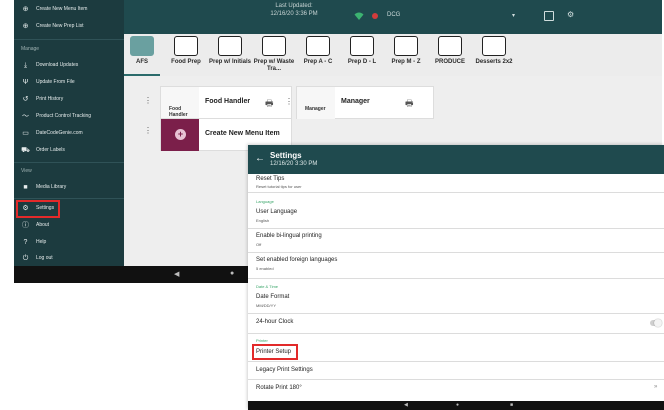  What do you see at coordinates (375, 16) in the screenshot?
I see `status-dot-icon` at bounding box center [375, 16].